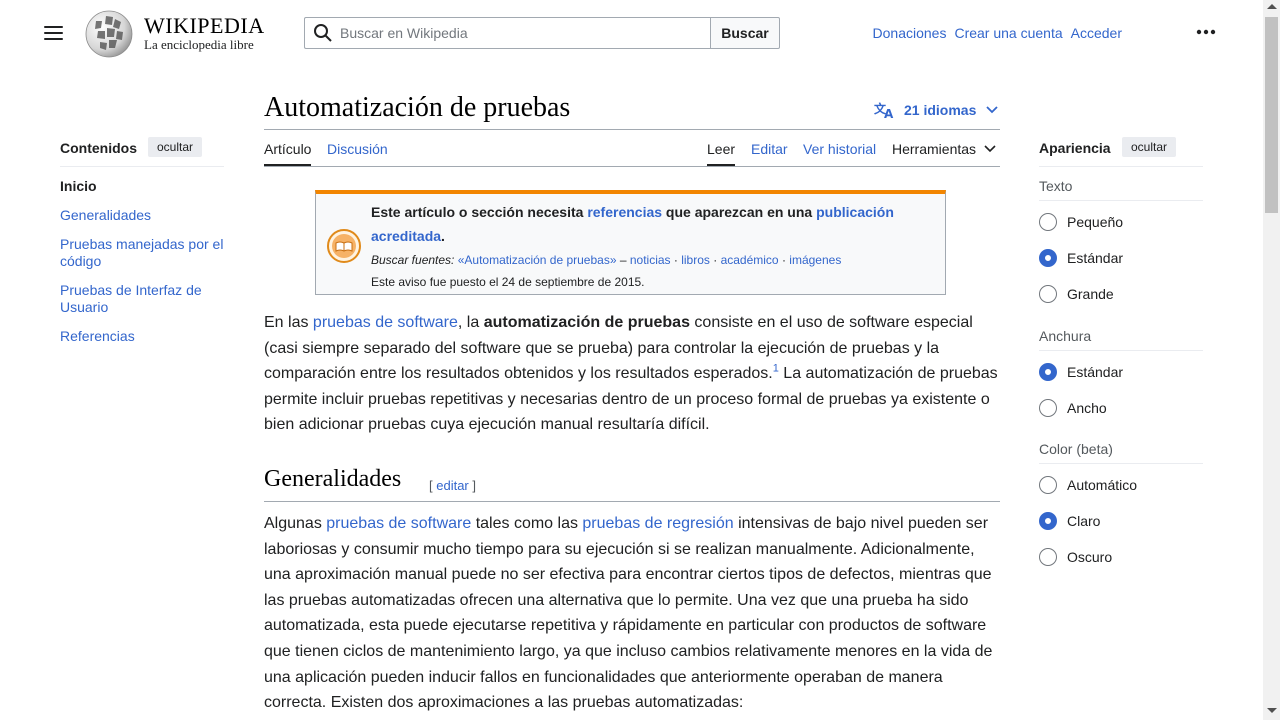 This screenshot has width=1280, height=720. I want to click on search-icon, so click(323, 33).